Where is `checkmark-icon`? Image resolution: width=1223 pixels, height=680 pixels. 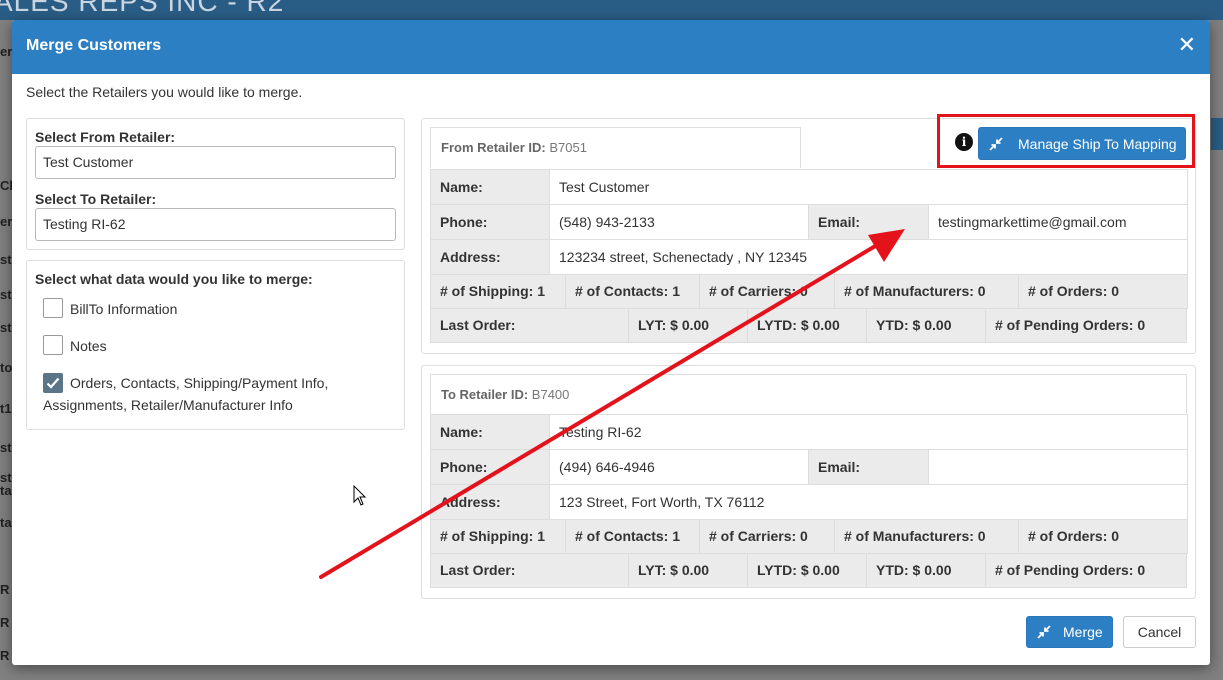 checkmark-icon is located at coordinates (53, 383).